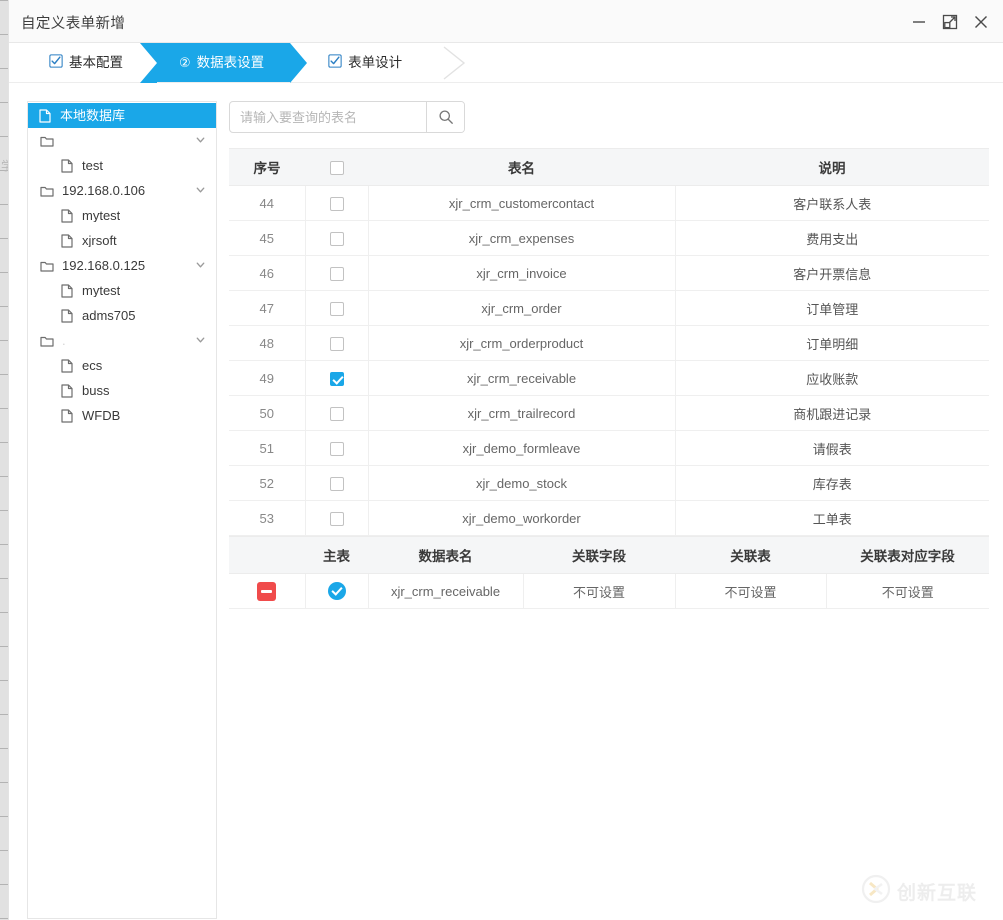 This screenshot has height=920, width=1003. Describe the element at coordinates (445, 555) in the screenshot. I see `col-data-table-name: 数据表名` at that location.